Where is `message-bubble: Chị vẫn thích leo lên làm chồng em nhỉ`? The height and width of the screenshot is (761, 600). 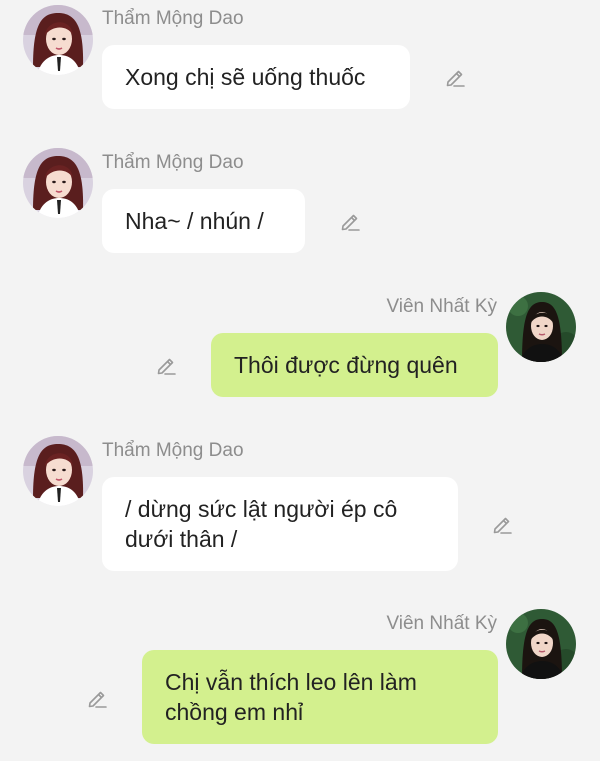 message-bubble: Chị vẫn thích leo lên làm chồng em nhỉ is located at coordinates (320, 697).